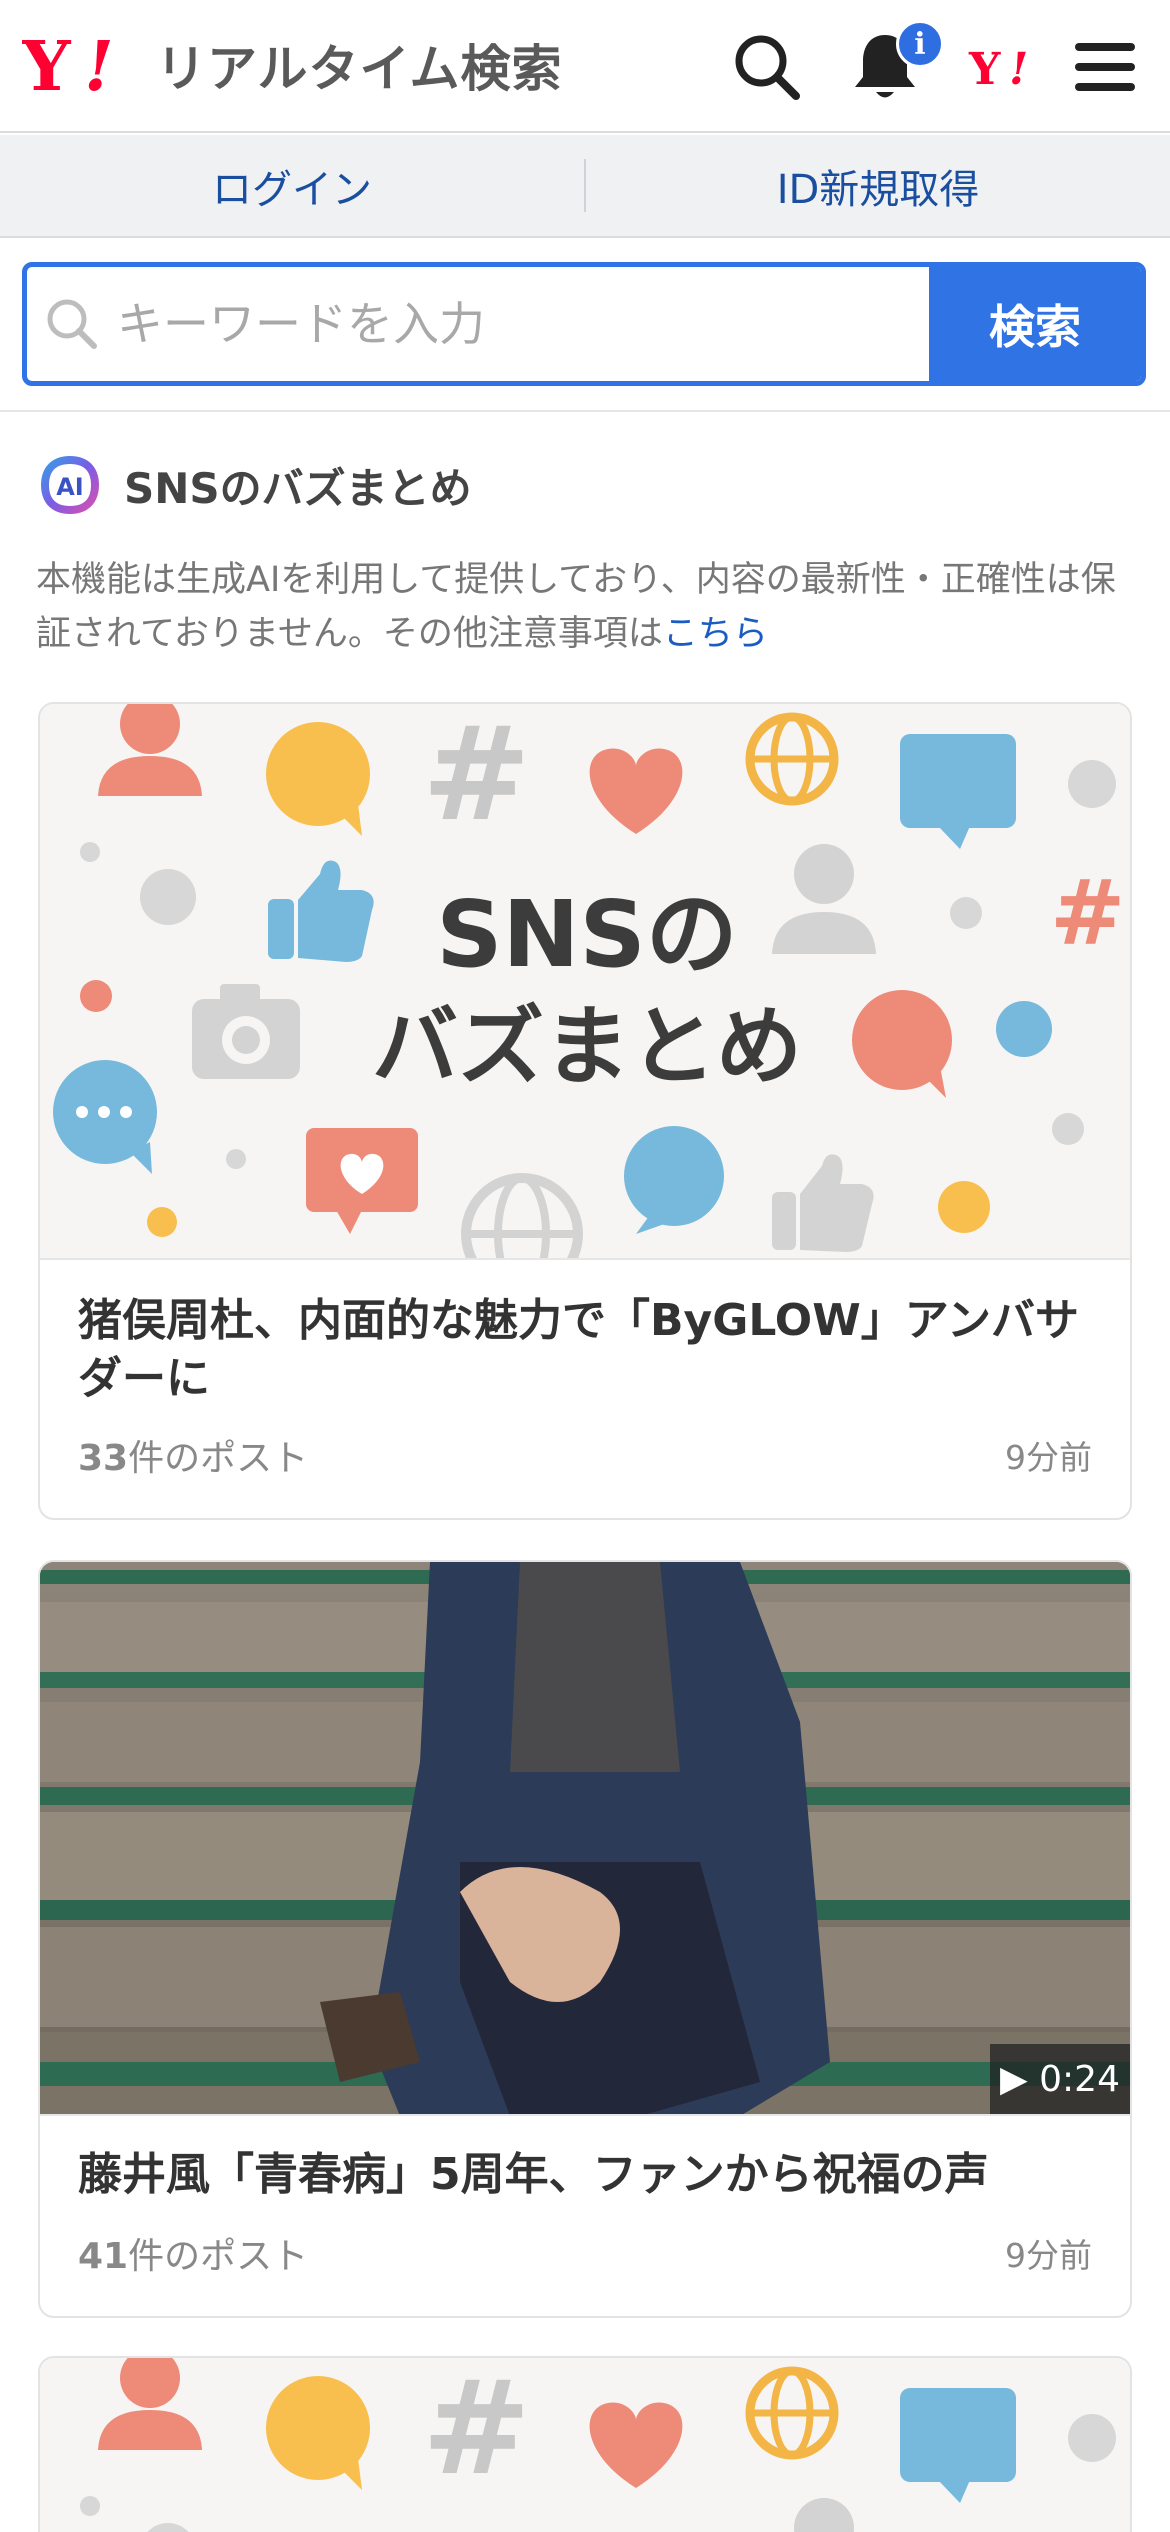 Image resolution: width=1170 pixels, height=2532 pixels. What do you see at coordinates (585, 2253) in the screenshot?
I see `card-meta: 41件のポスト 9分前` at bounding box center [585, 2253].